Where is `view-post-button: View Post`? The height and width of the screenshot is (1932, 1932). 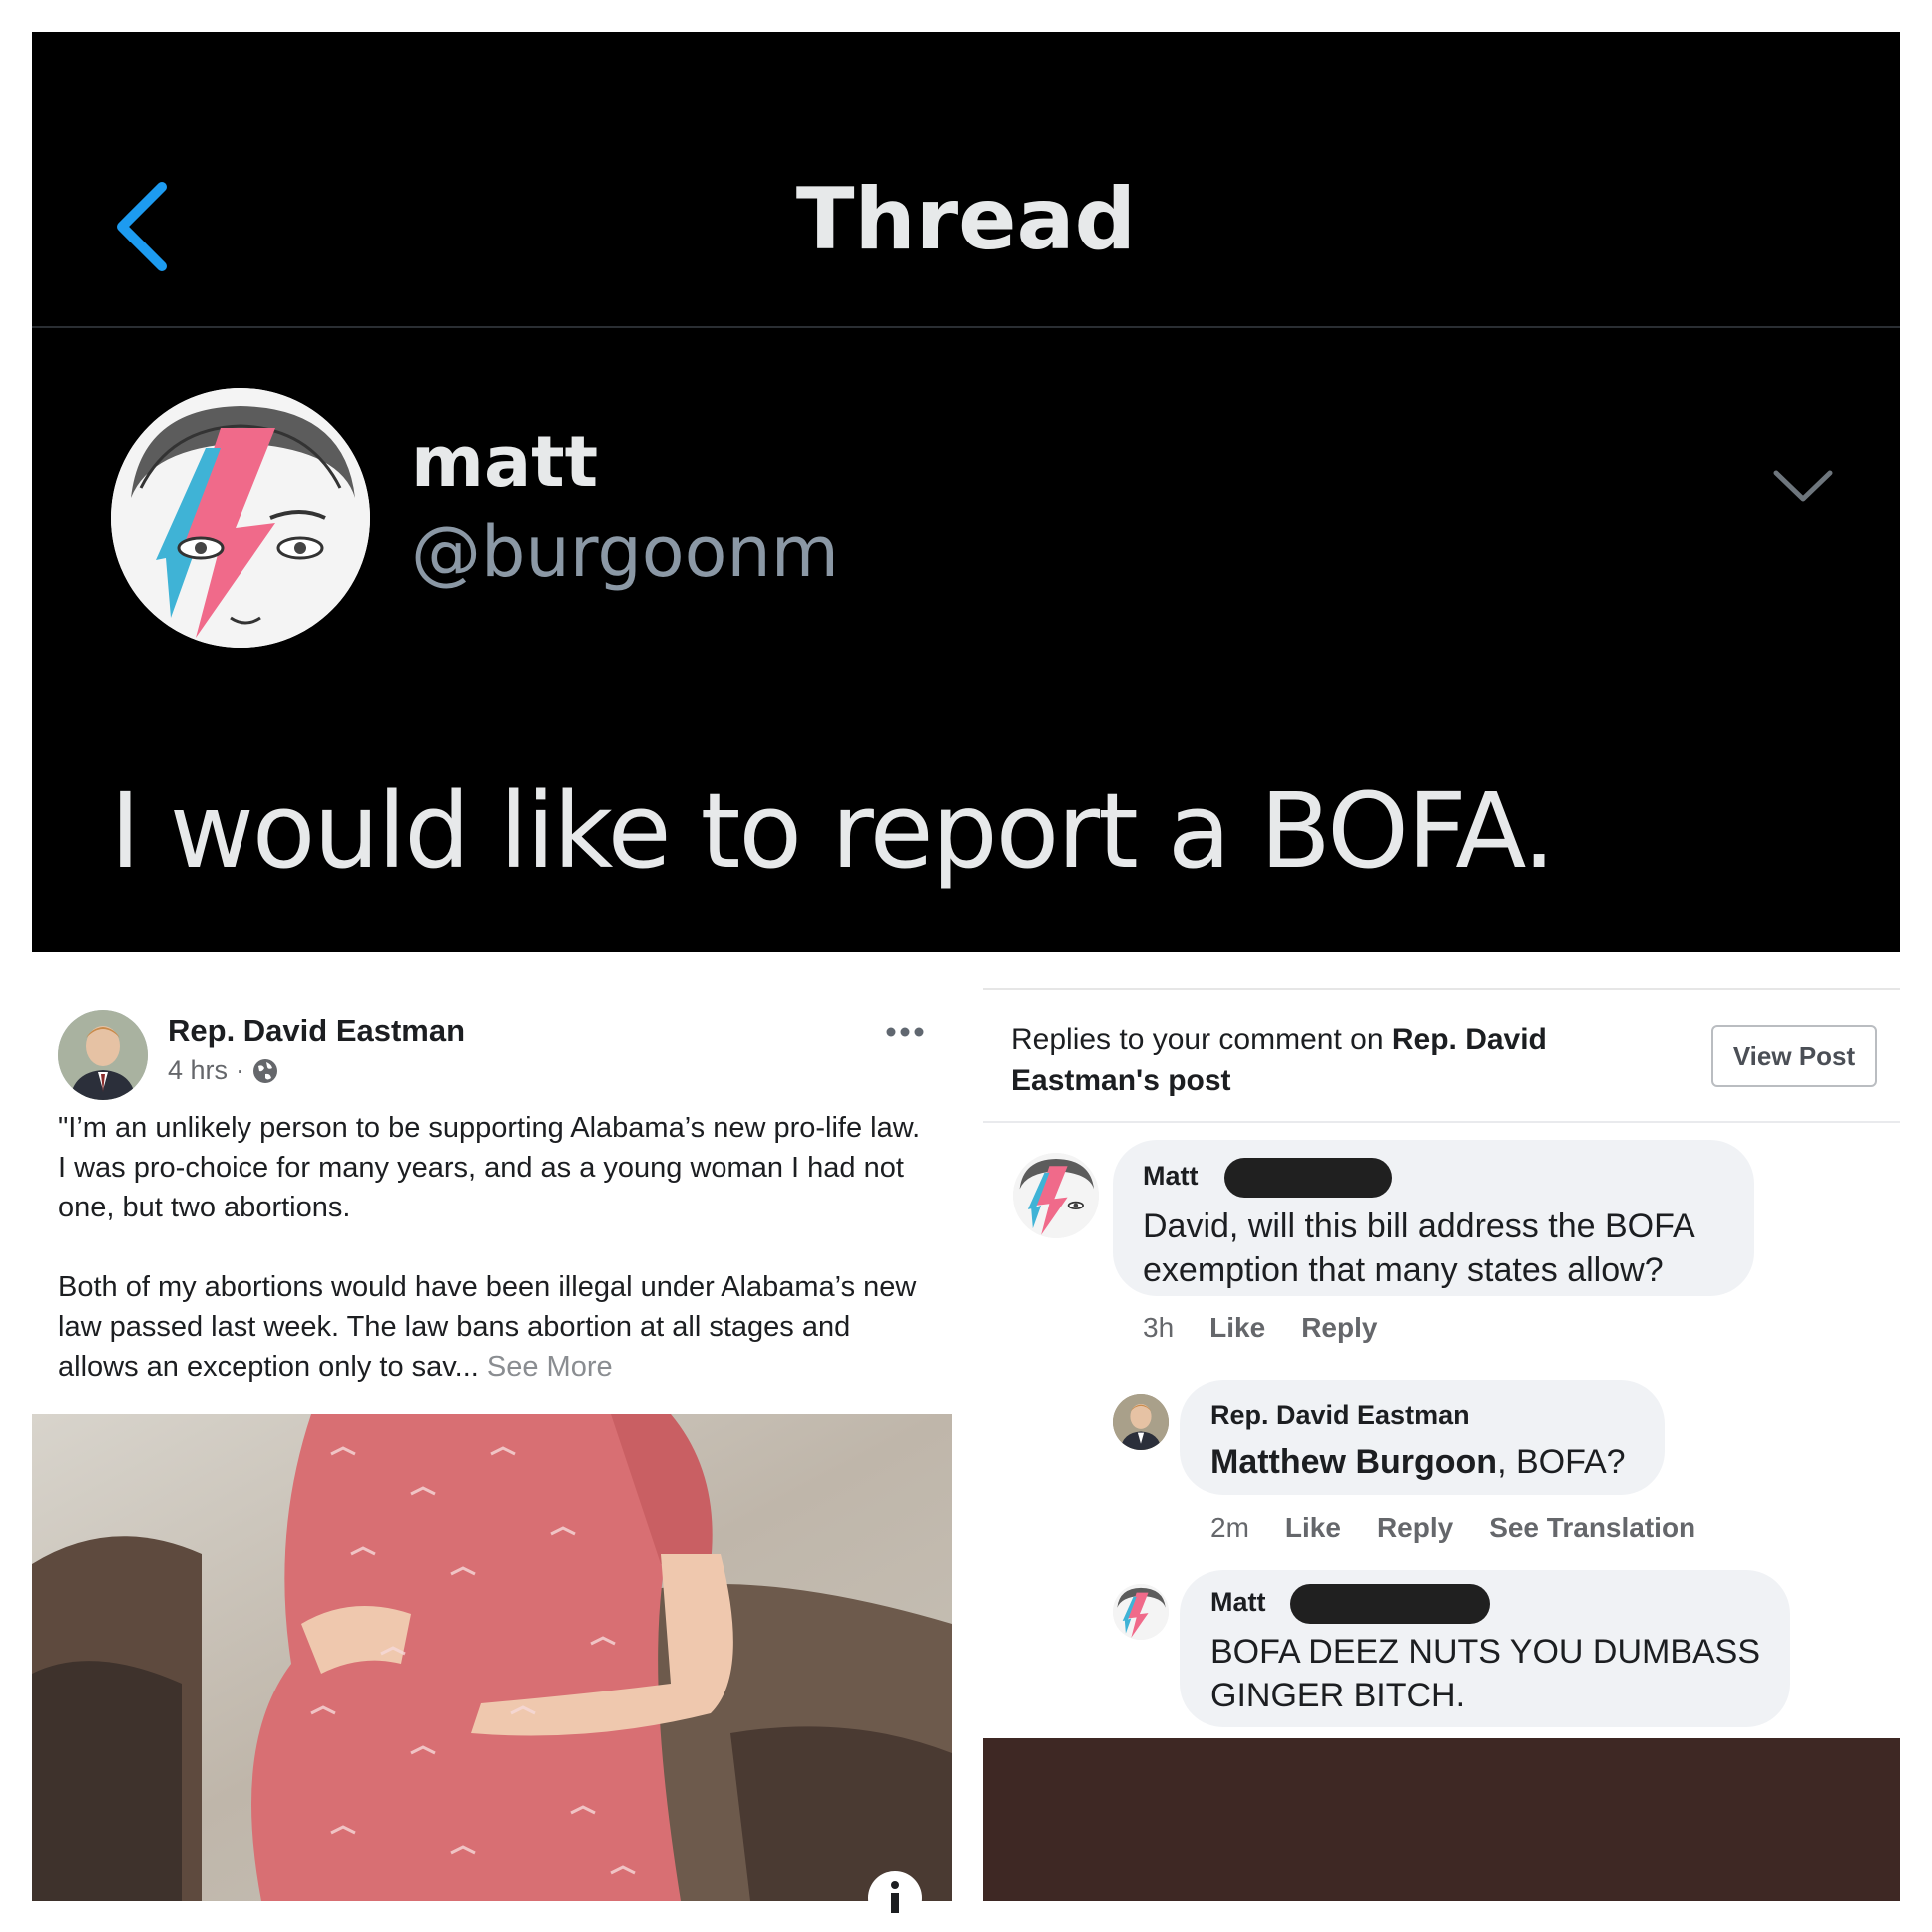 view-post-button: View Post is located at coordinates (1794, 1056).